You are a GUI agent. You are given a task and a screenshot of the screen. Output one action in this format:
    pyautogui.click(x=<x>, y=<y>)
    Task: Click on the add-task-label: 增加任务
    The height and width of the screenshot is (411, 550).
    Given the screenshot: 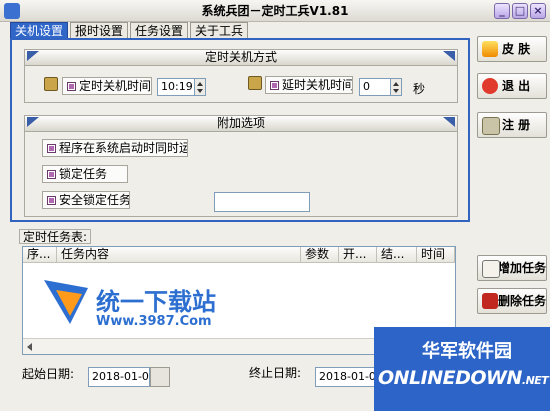 What is the action you would take?
    pyautogui.click(x=522, y=268)
    